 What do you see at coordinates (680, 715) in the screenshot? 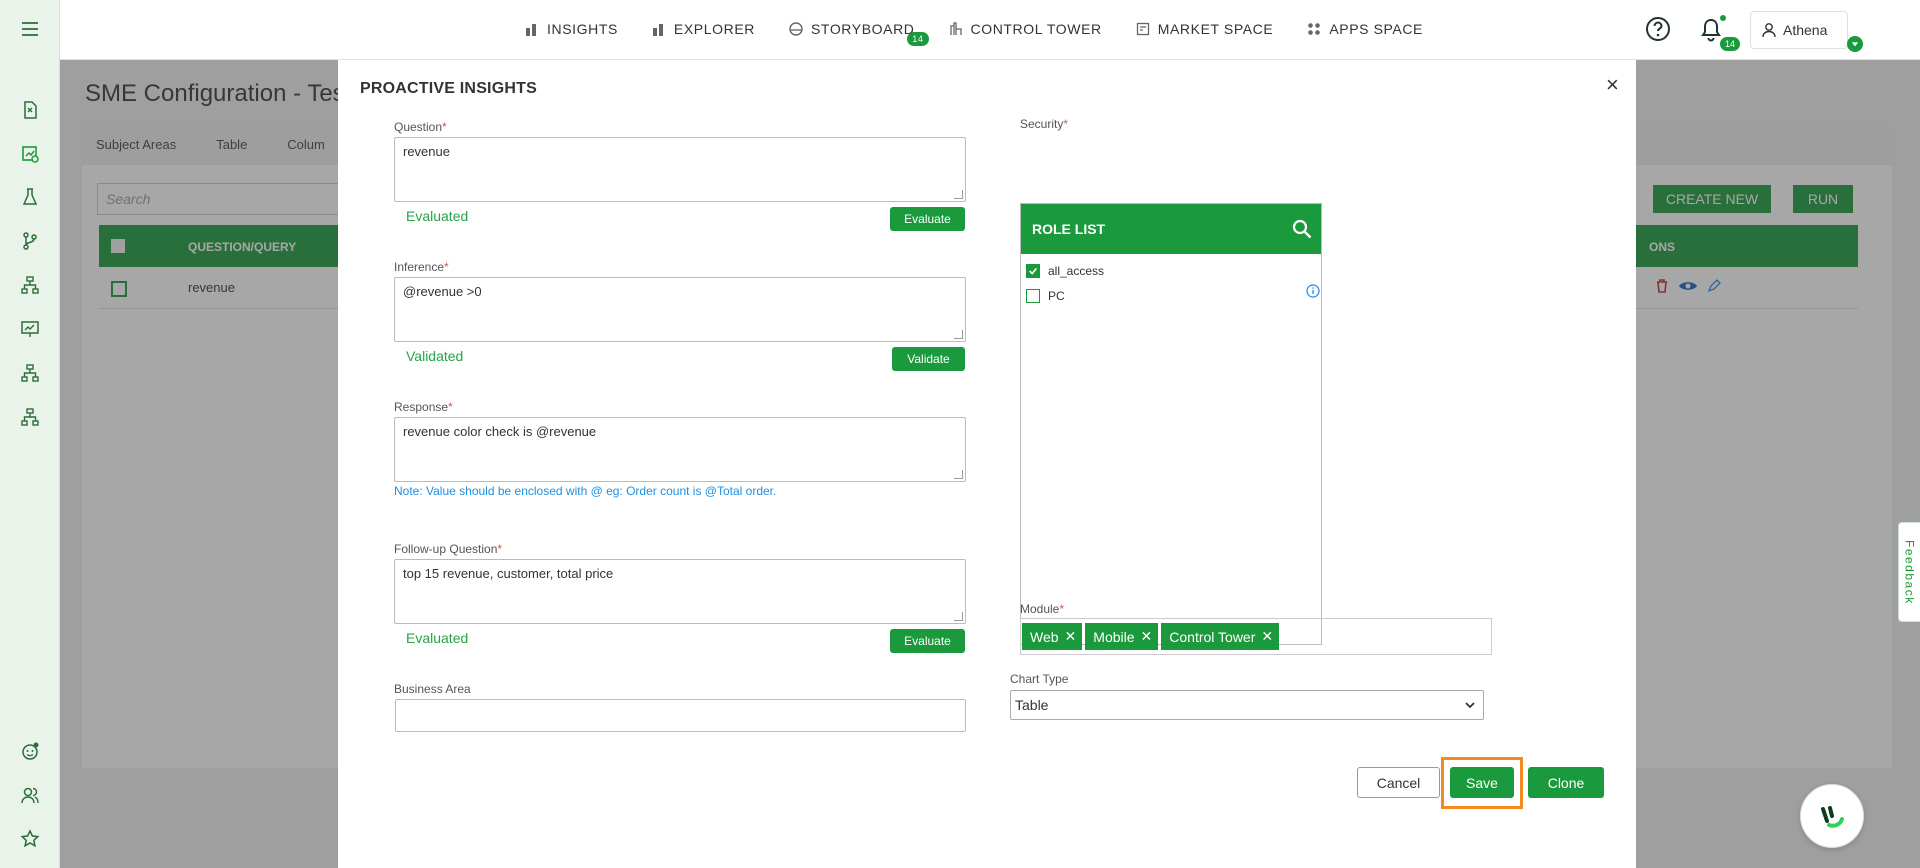
I see `business-area-input` at bounding box center [680, 715].